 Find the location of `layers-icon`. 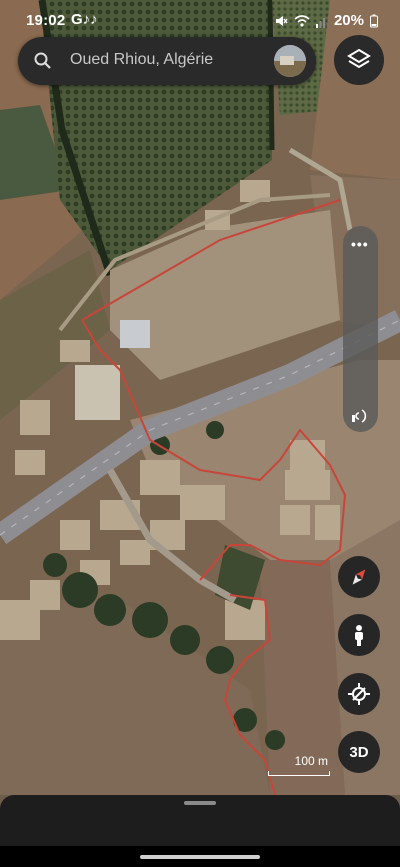

layers-icon is located at coordinates (359, 58).